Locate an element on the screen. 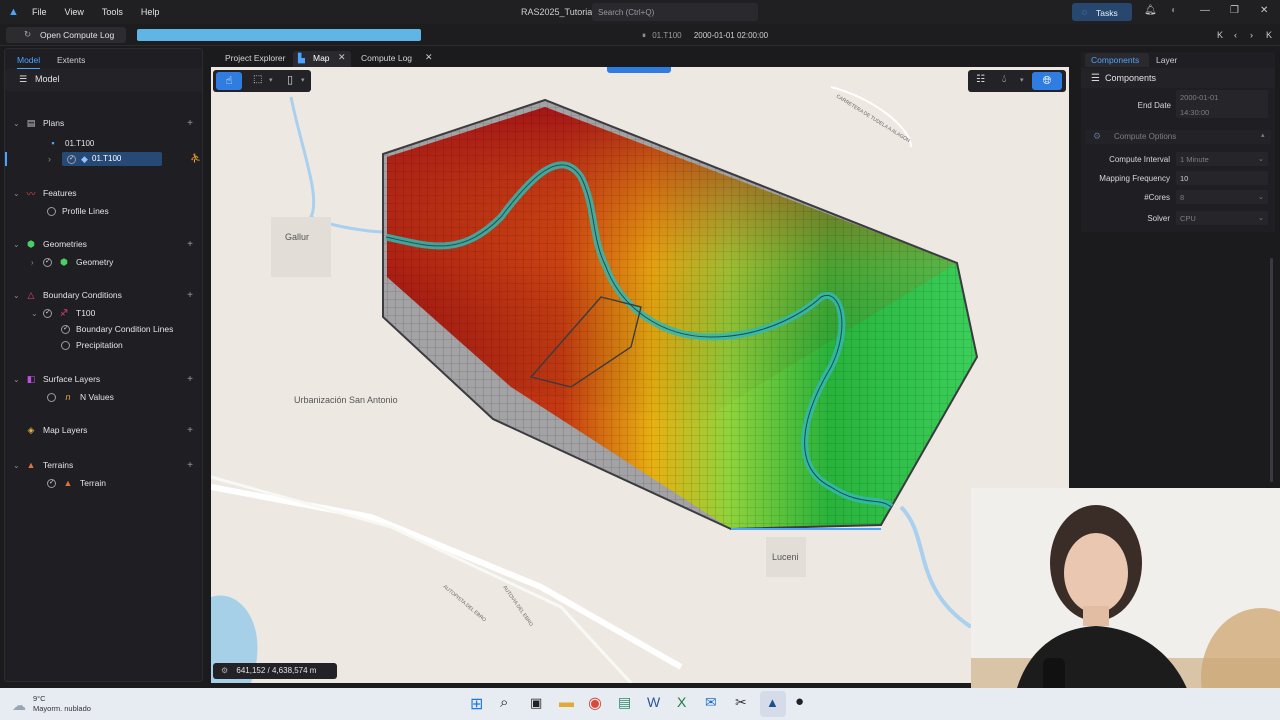 The image size is (1280, 720). tree-boundary-conditions: ⌄ △ Boundary Conditions + is located at coordinates (108, 295).